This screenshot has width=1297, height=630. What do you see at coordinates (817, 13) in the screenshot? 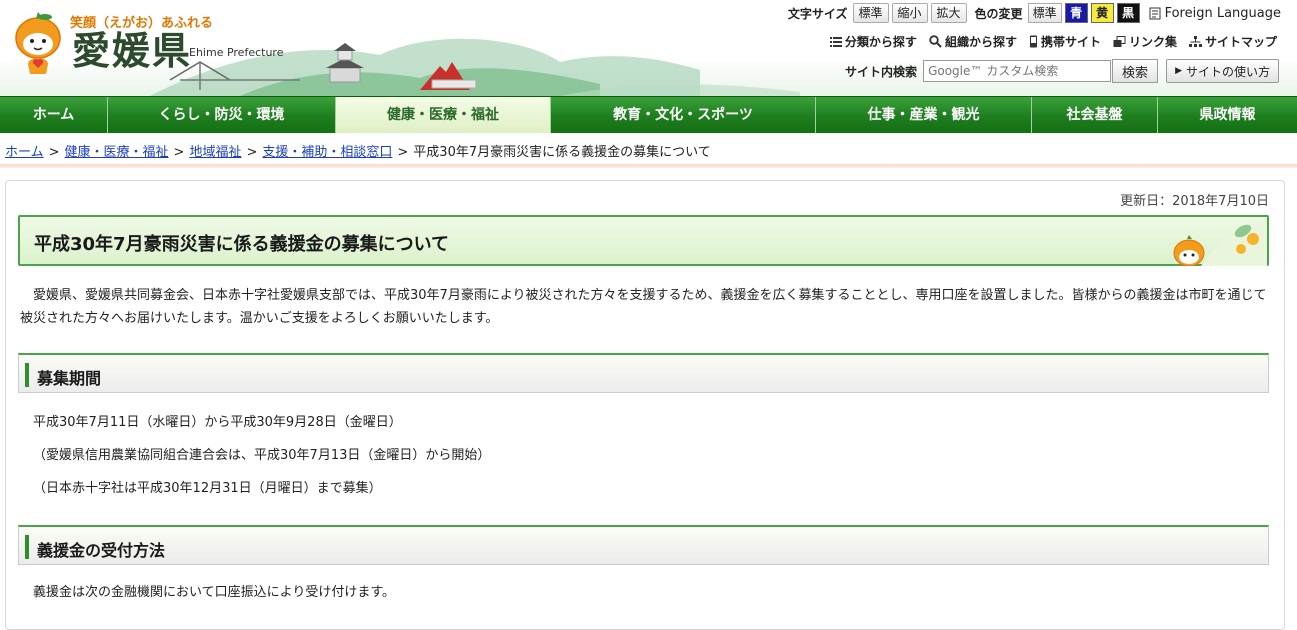
I see `font-size-label: 文字サイズ` at bounding box center [817, 13].